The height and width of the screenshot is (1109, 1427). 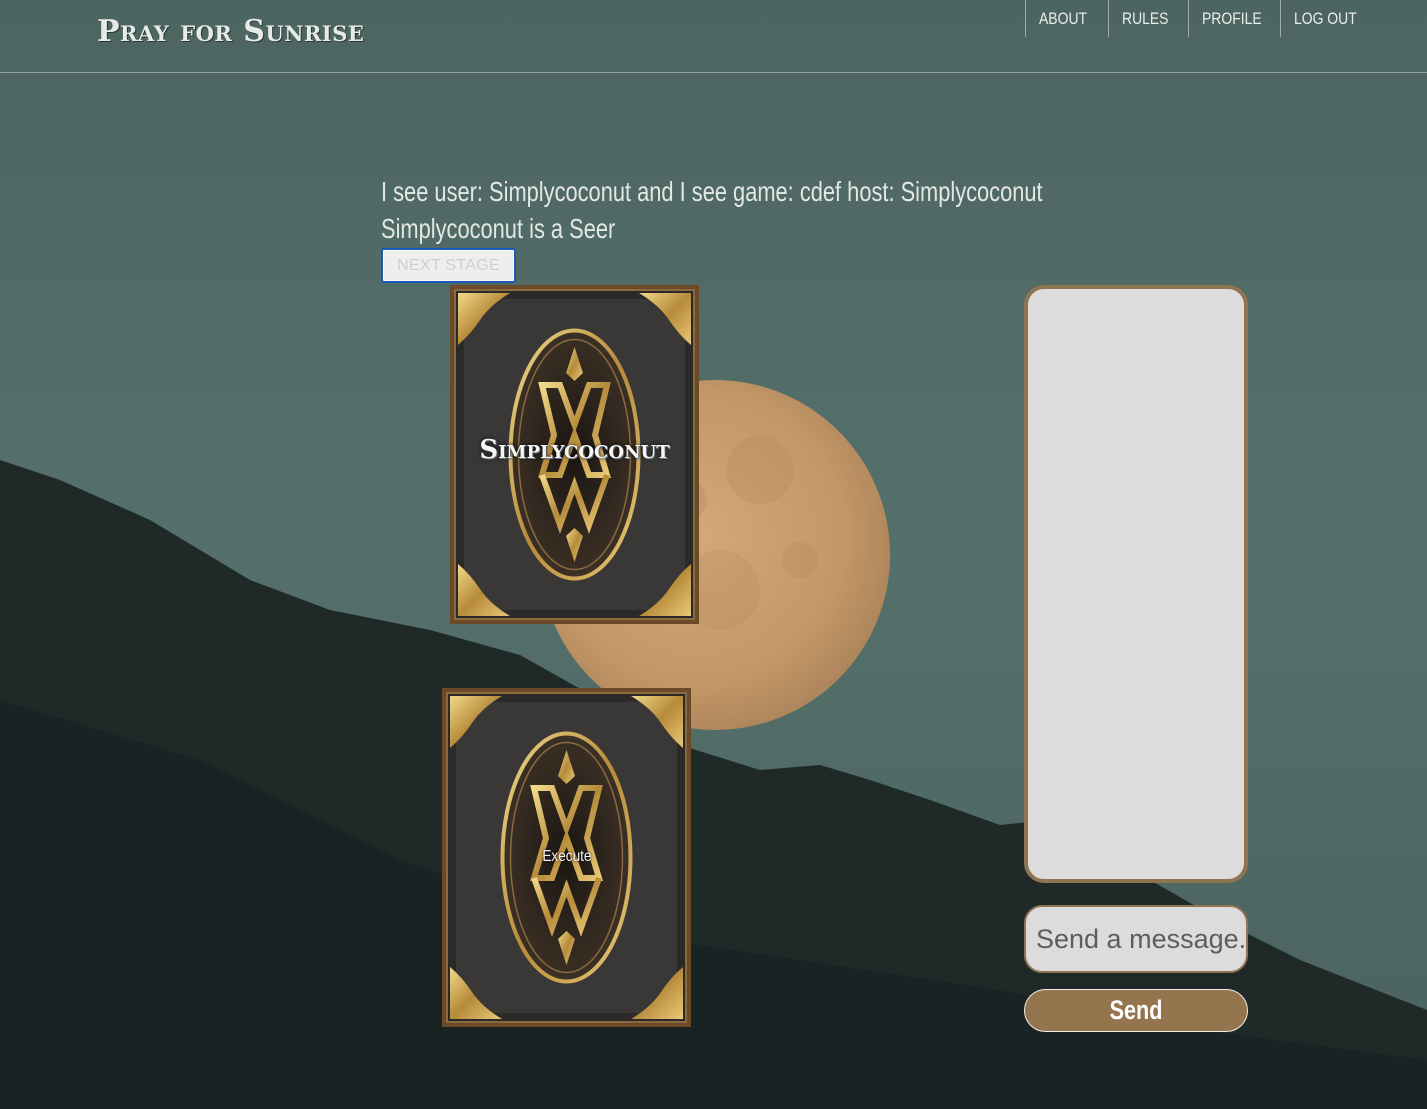 I want to click on execute-card-text: Execute, so click(x=566, y=856).